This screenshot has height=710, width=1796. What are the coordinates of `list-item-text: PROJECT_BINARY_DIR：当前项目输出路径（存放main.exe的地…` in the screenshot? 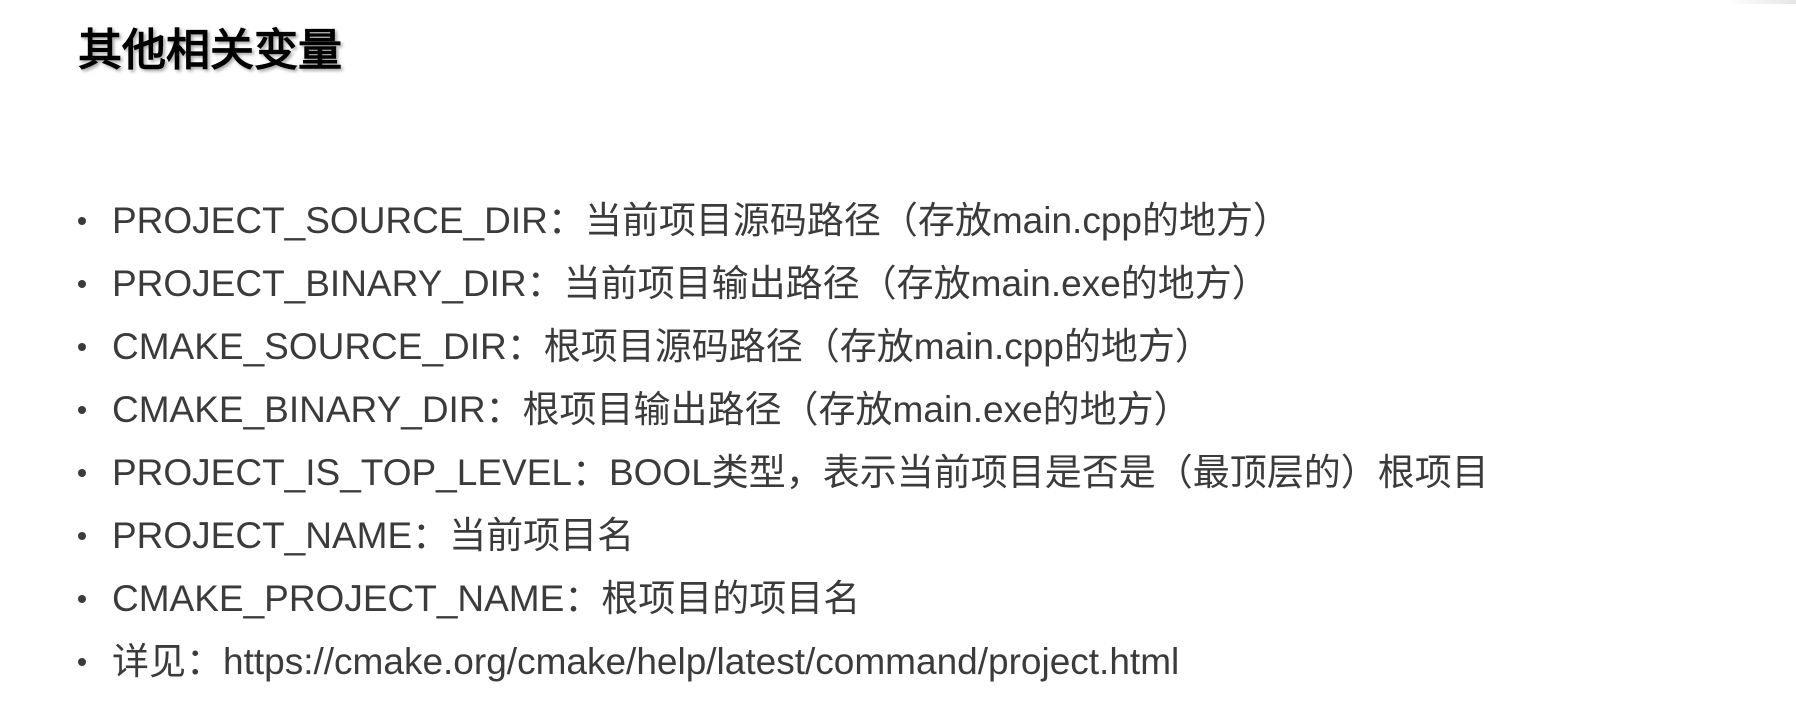 It's located at (690, 283).